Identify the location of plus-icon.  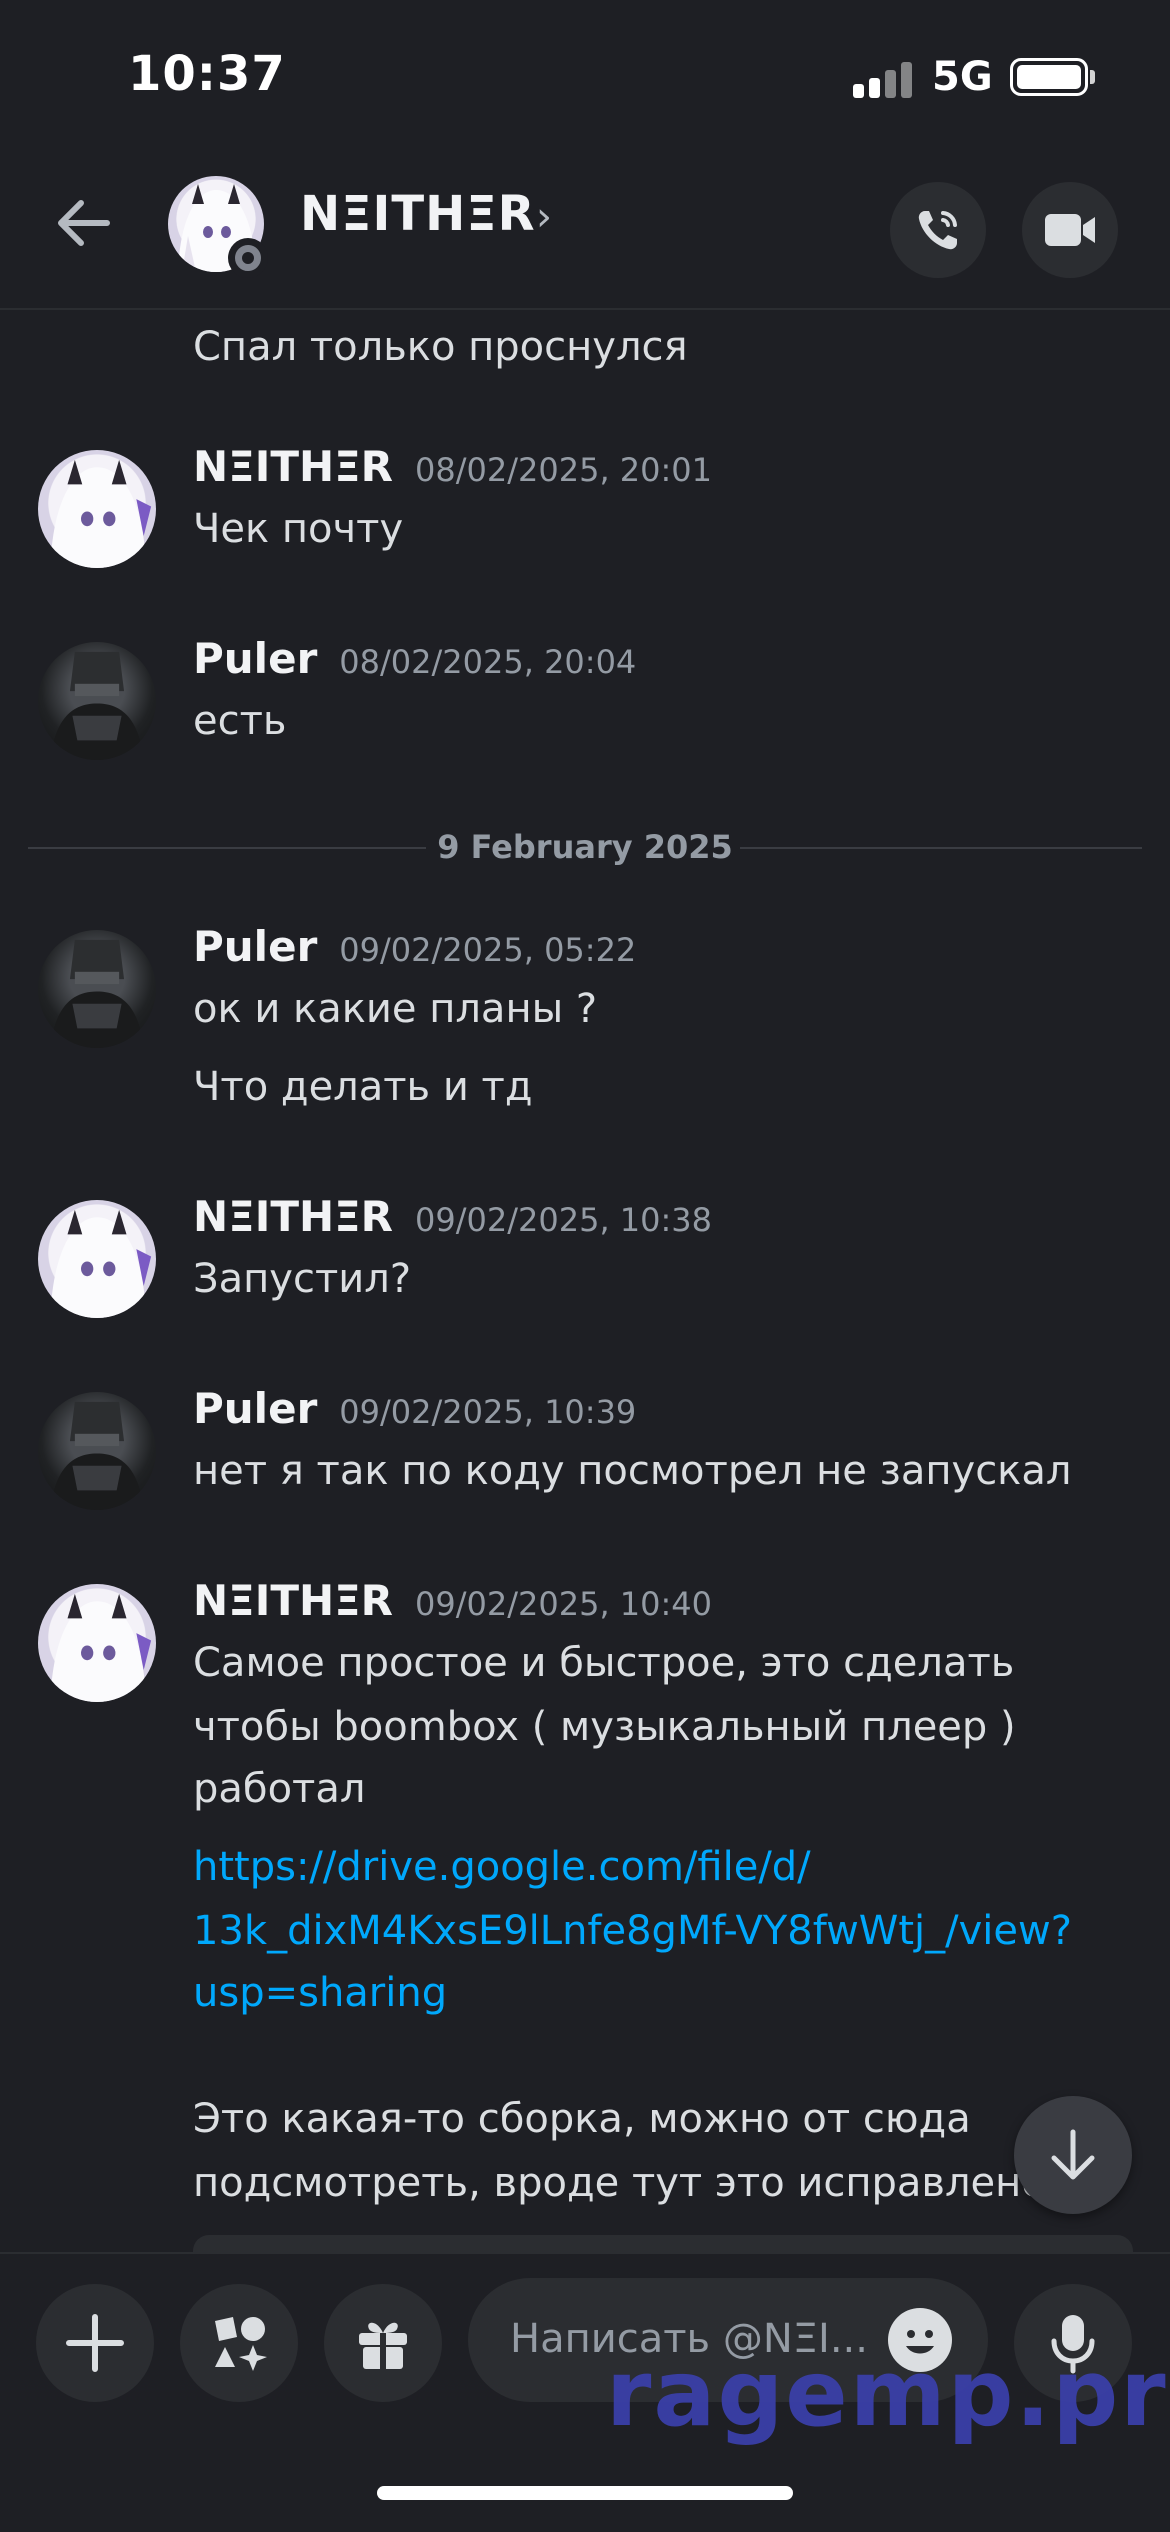
(95, 2343).